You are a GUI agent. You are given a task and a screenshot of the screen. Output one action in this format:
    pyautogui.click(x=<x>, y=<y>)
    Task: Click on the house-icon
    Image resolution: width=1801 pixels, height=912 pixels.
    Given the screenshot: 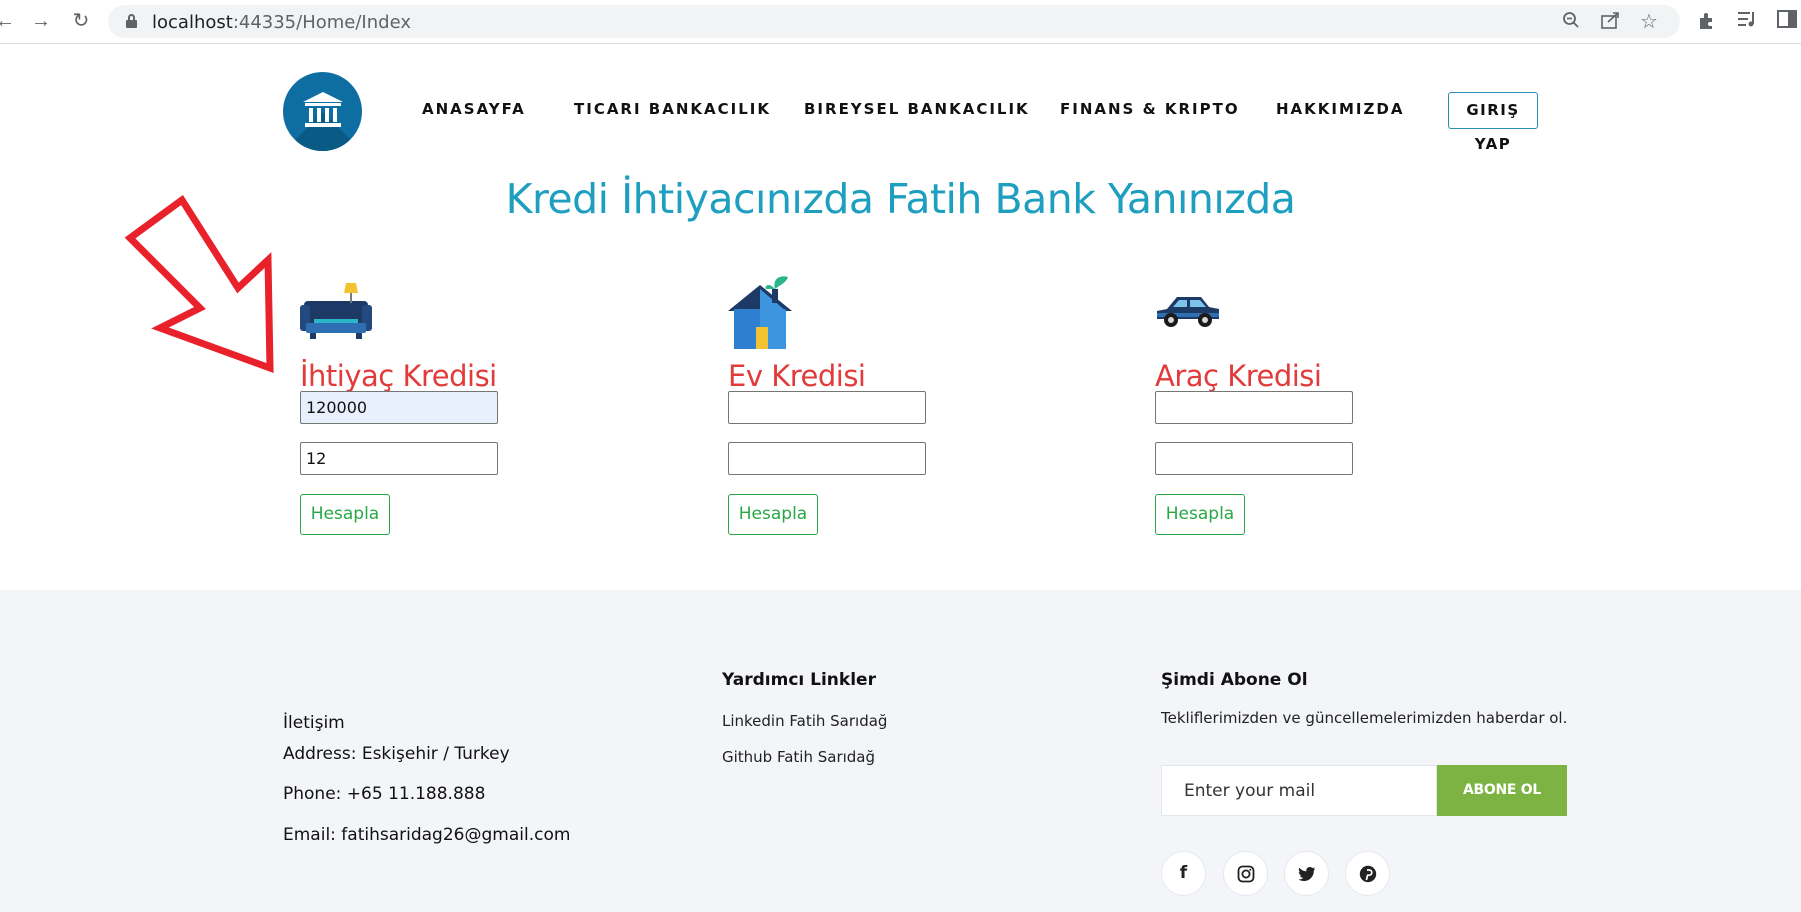 What is the action you would take?
    pyautogui.click(x=760, y=312)
    